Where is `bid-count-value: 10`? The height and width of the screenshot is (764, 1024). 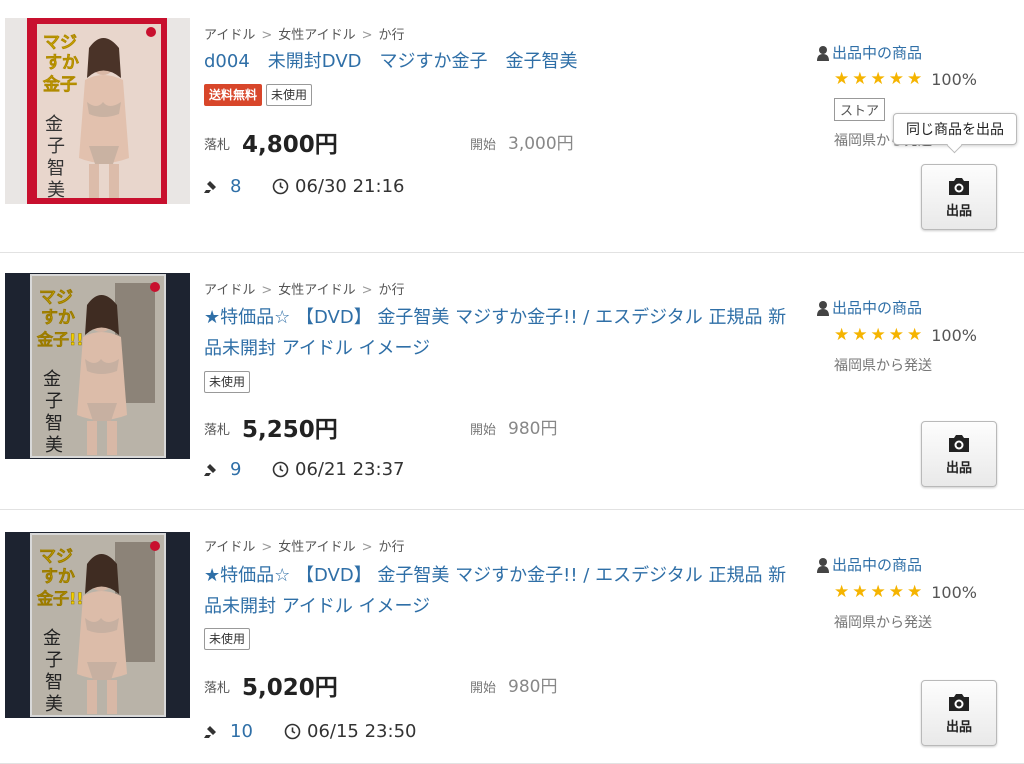 bid-count-value: 10 is located at coordinates (241, 731).